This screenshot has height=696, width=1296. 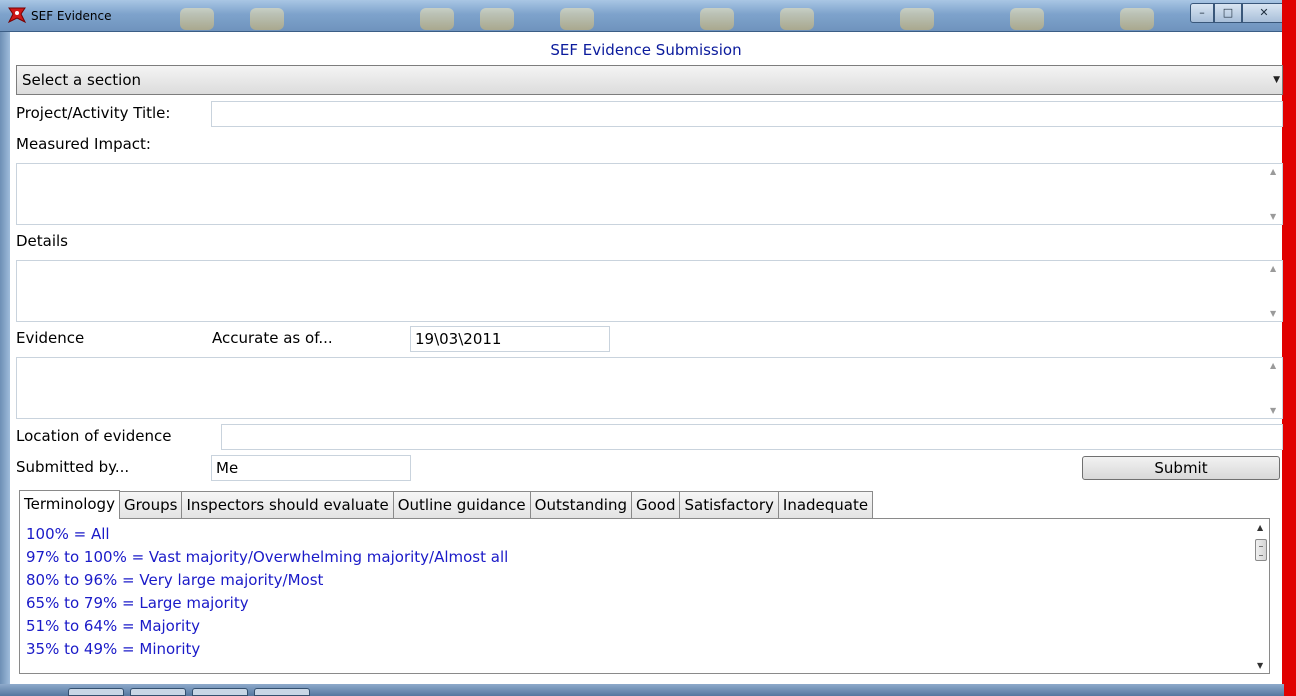 What do you see at coordinates (94, 436) in the screenshot?
I see `location-label: Location of evidence` at bounding box center [94, 436].